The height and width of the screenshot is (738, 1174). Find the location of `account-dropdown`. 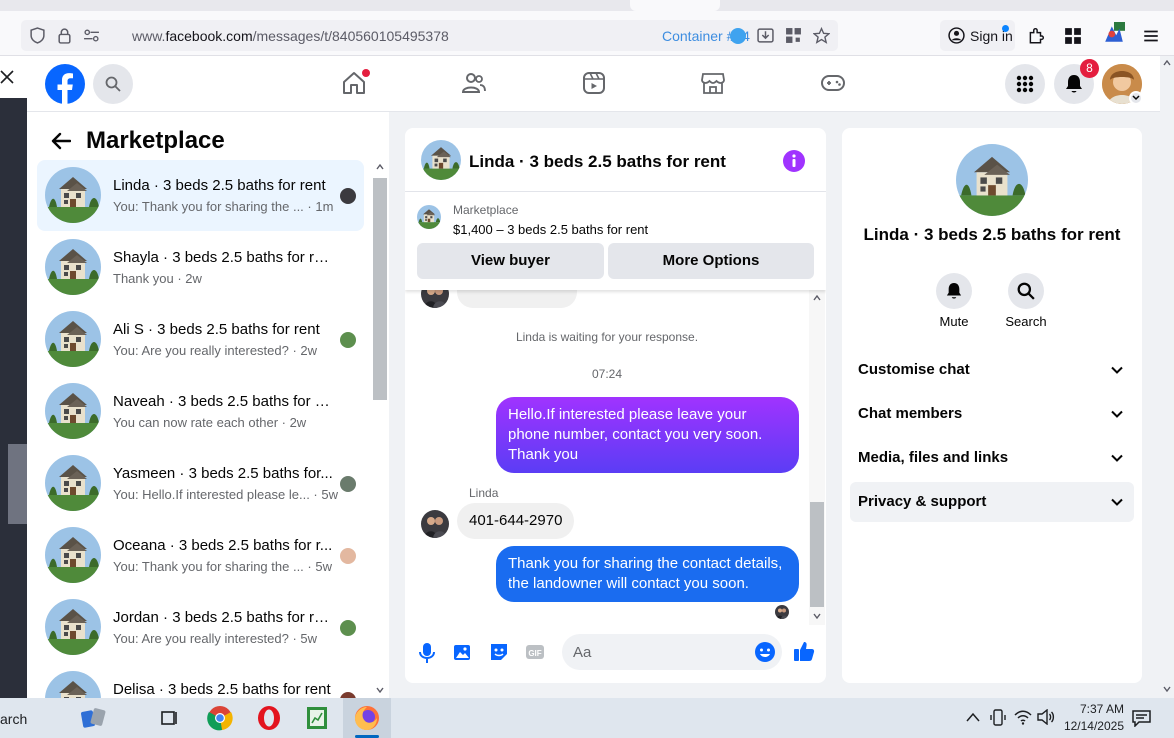

account-dropdown is located at coordinates (1136, 98).